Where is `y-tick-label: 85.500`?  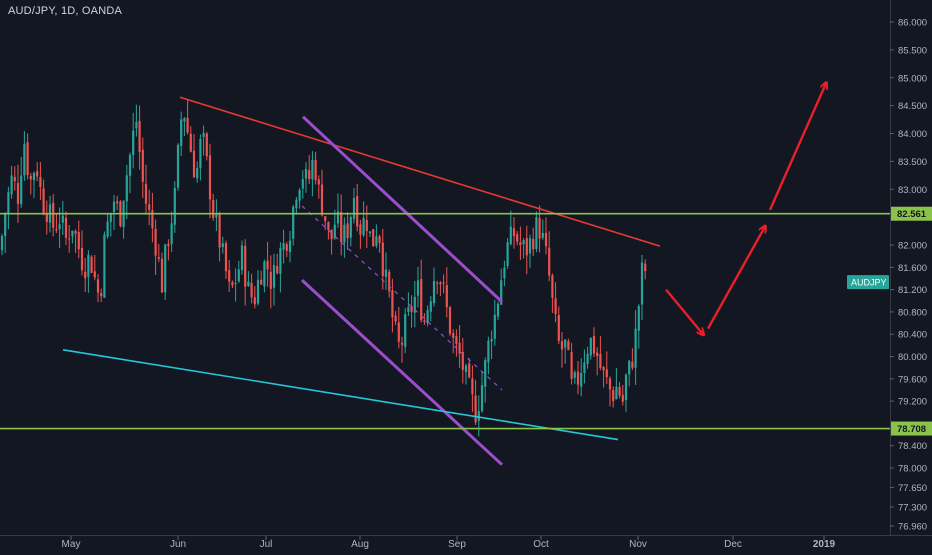 y-tick-label: 85.500 is located at coordinates (912, 50).